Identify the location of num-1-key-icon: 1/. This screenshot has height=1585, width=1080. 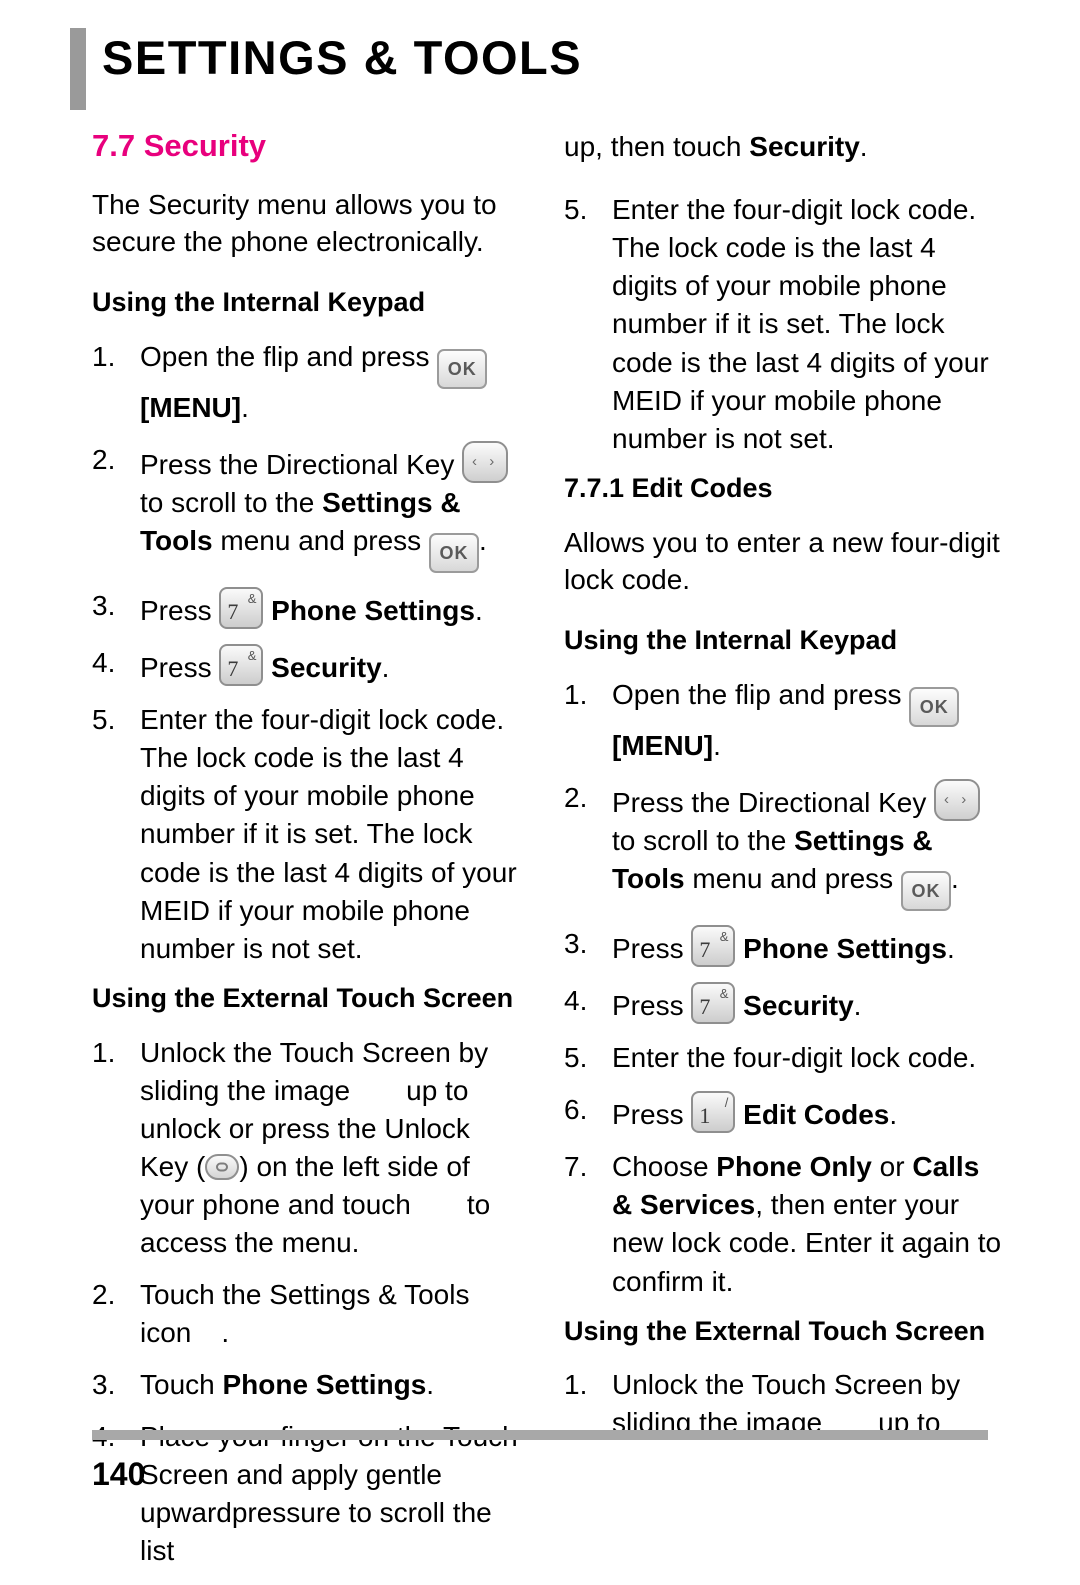
(713, 1112).